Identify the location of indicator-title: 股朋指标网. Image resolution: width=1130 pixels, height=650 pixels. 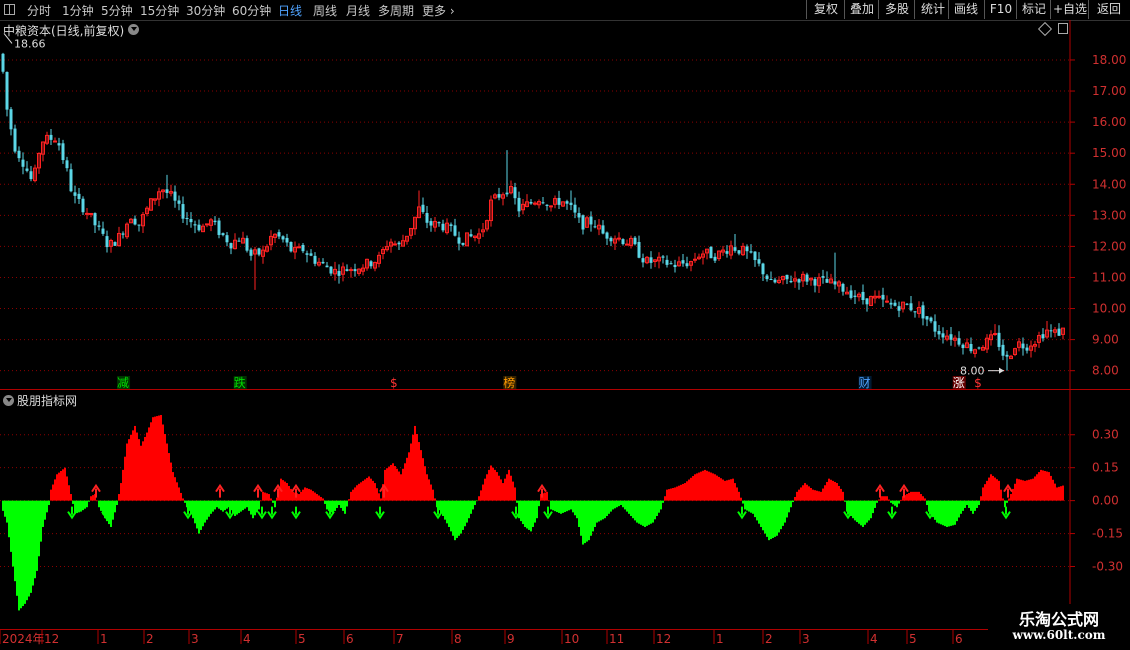
(47, 401).